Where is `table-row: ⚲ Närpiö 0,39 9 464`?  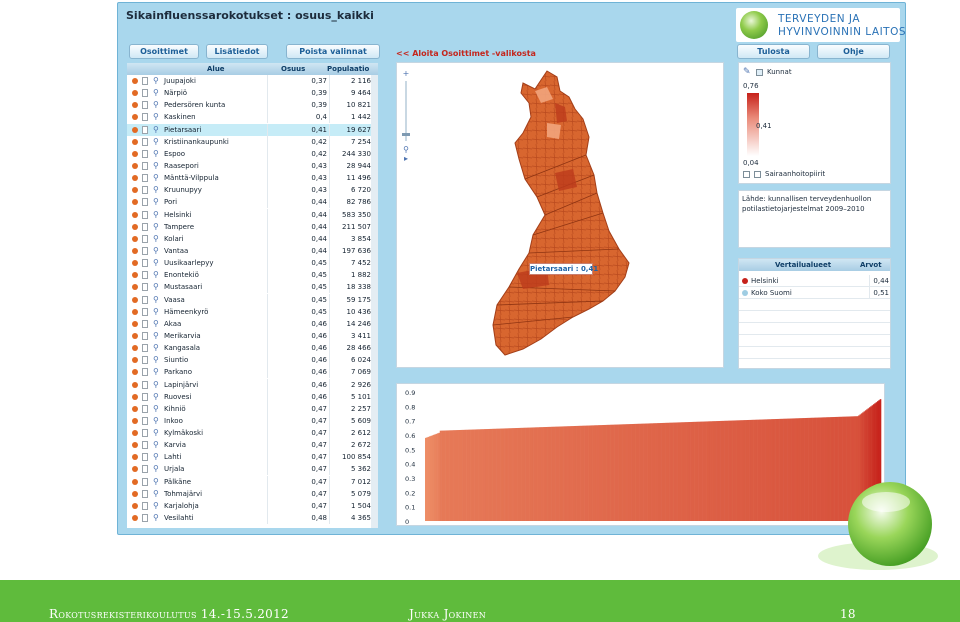 table-row: ⚲ Närpiö 0,39 9 464 is located at coordinates (252, 93).